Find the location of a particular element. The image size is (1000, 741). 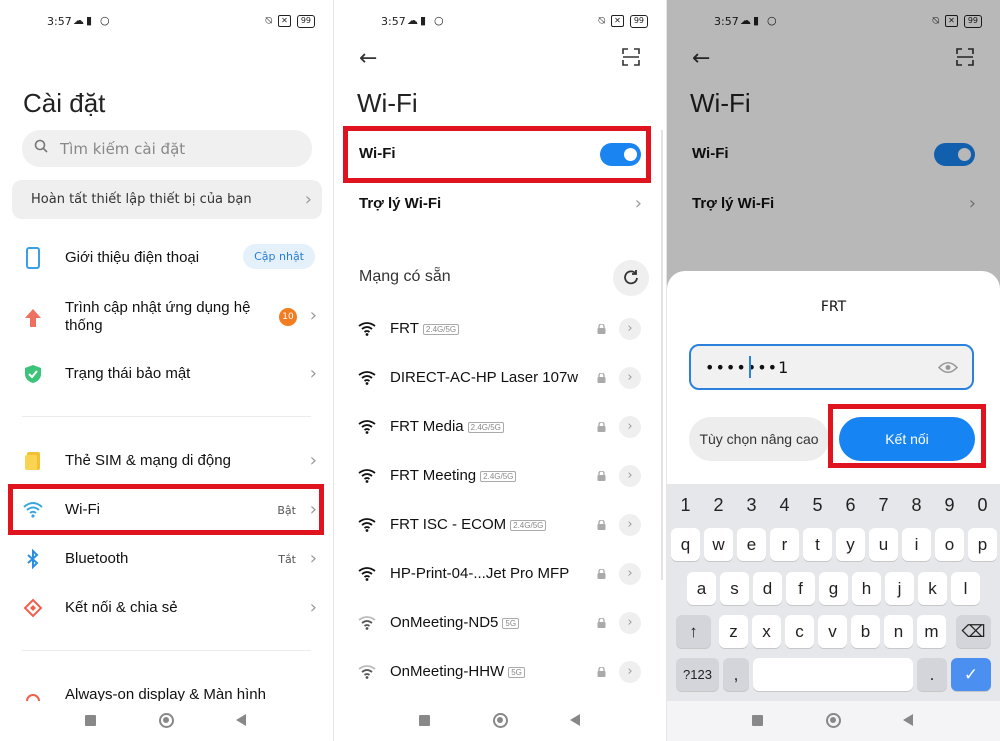

network-name-text: FRT ISC - ECOM is located at coordinates (448, 524).